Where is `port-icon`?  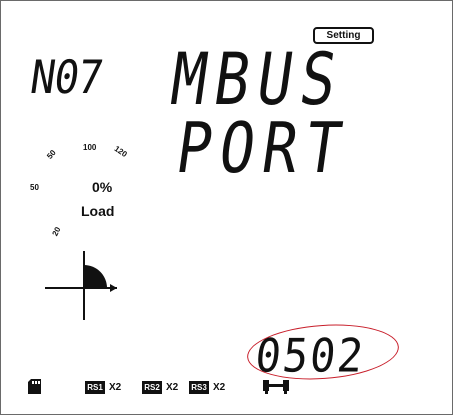
port-icon is located at coordinates (276, 387).